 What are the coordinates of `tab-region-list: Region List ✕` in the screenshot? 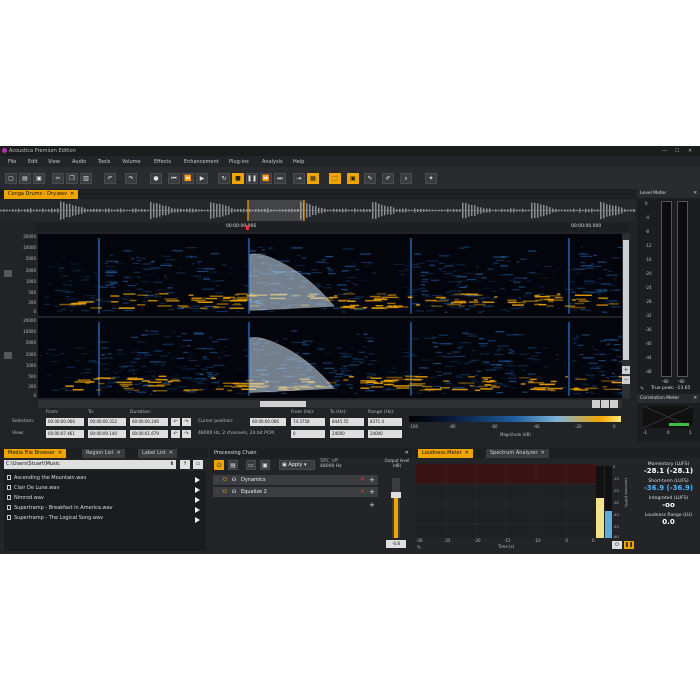 It's located at (103, 453).